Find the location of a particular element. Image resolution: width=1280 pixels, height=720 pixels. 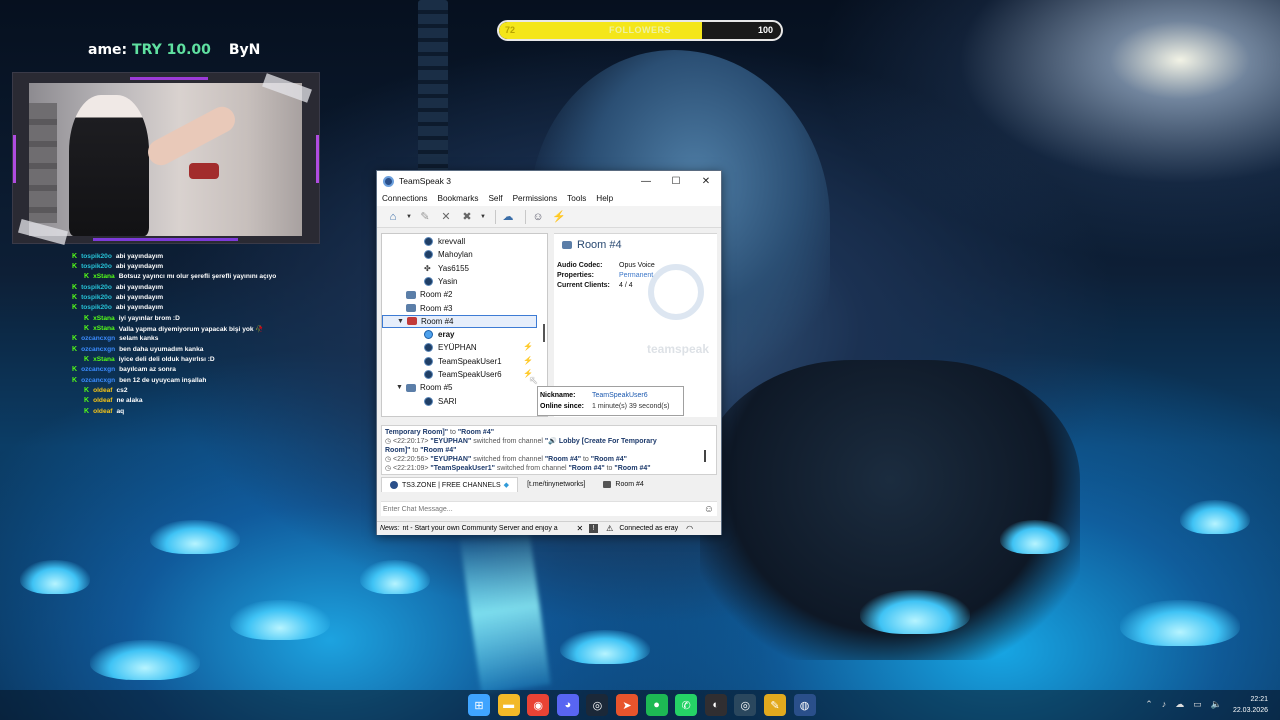

contacts-icon: ☺ is located at coordinates (538, 217).